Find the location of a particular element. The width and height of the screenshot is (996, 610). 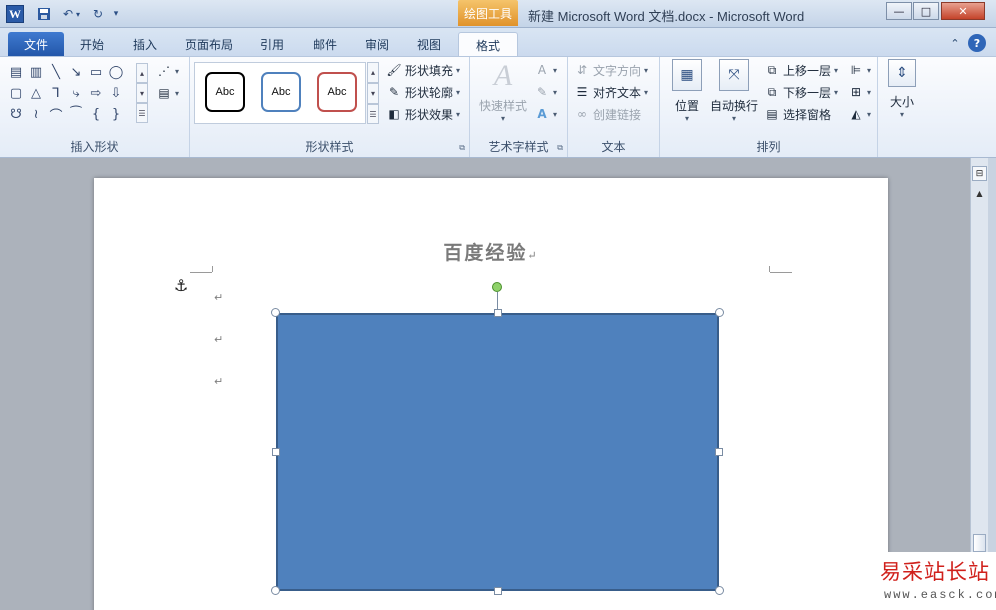

rotate-handle is located at coordinates (497, 287).